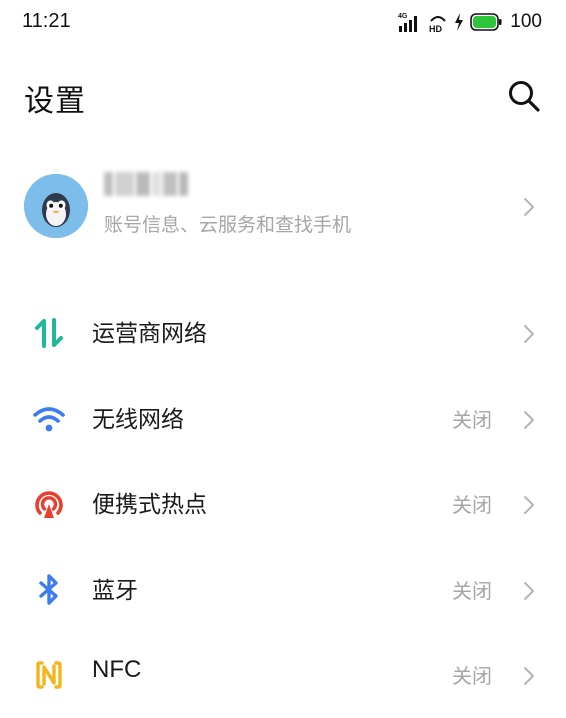  I want to click on bluetooth-icon, so click(48, 589).